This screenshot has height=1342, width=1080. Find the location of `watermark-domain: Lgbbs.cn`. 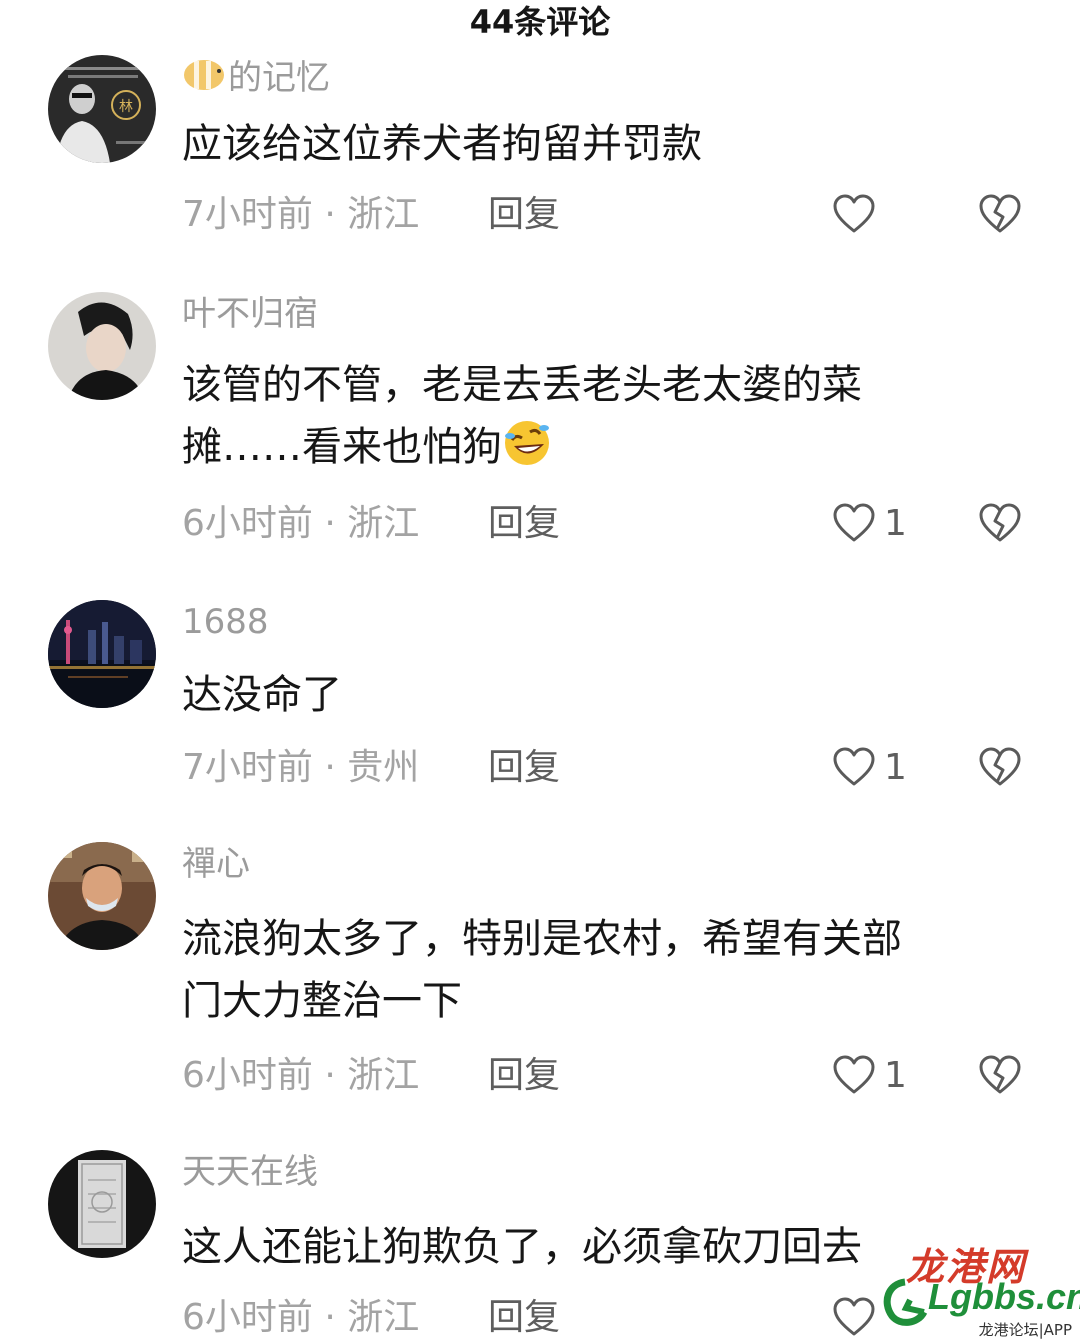

watermark-domain: Lgbbs.cn is located at coordinates (1004, 1296).